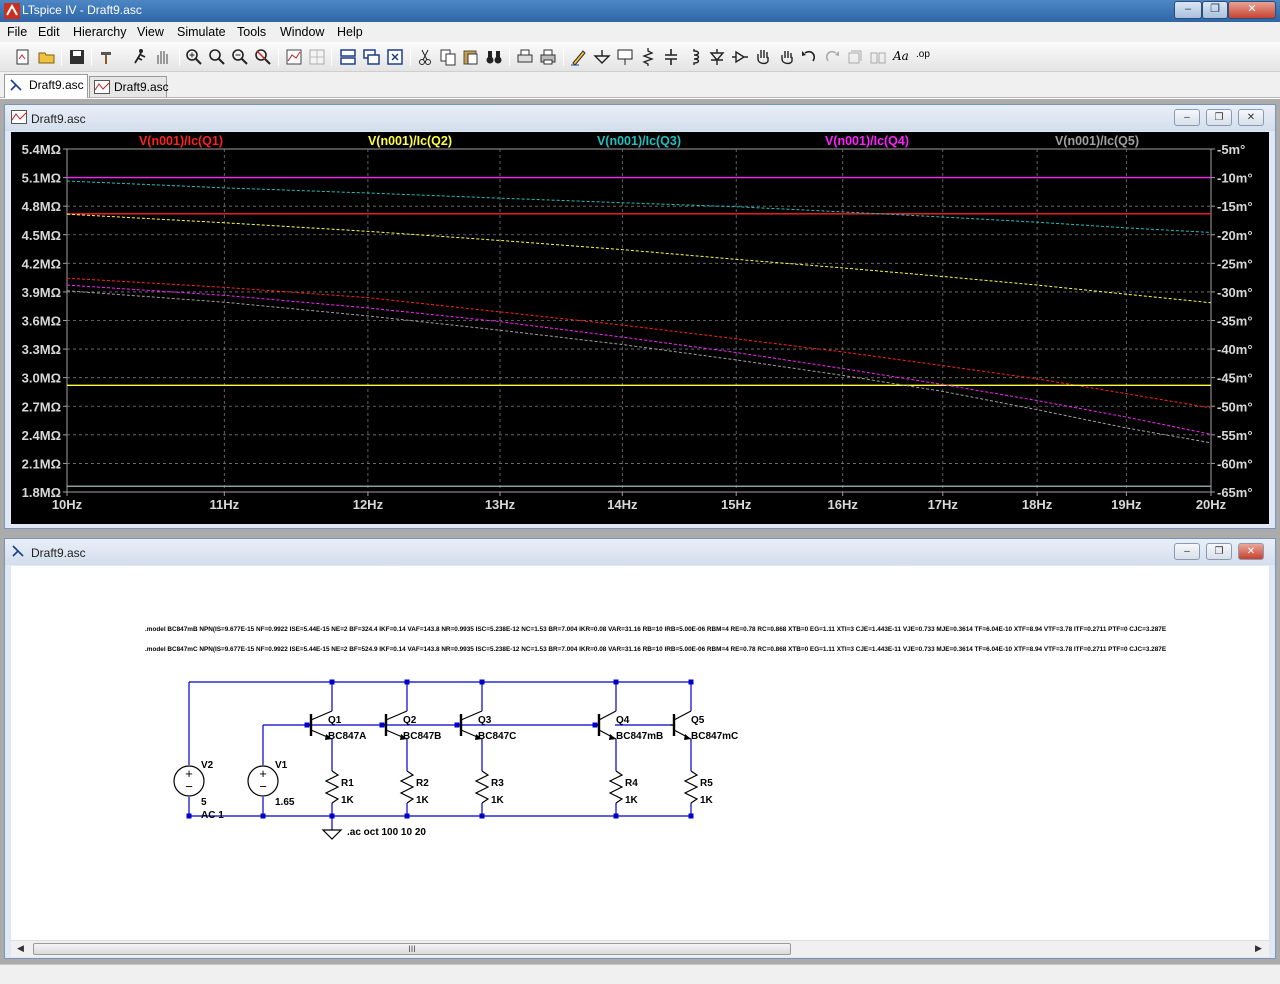  I want to click on resistor-ref-label: R3, so click(497, 783).